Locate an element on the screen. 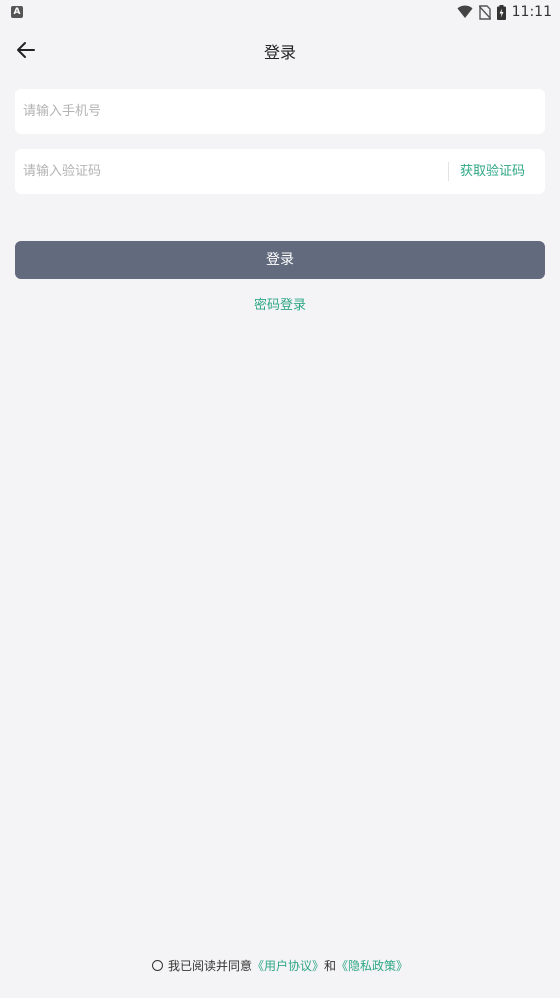 The width and height of the screenshot is (560, 998). phone-input is located at coordinates (278, 111).